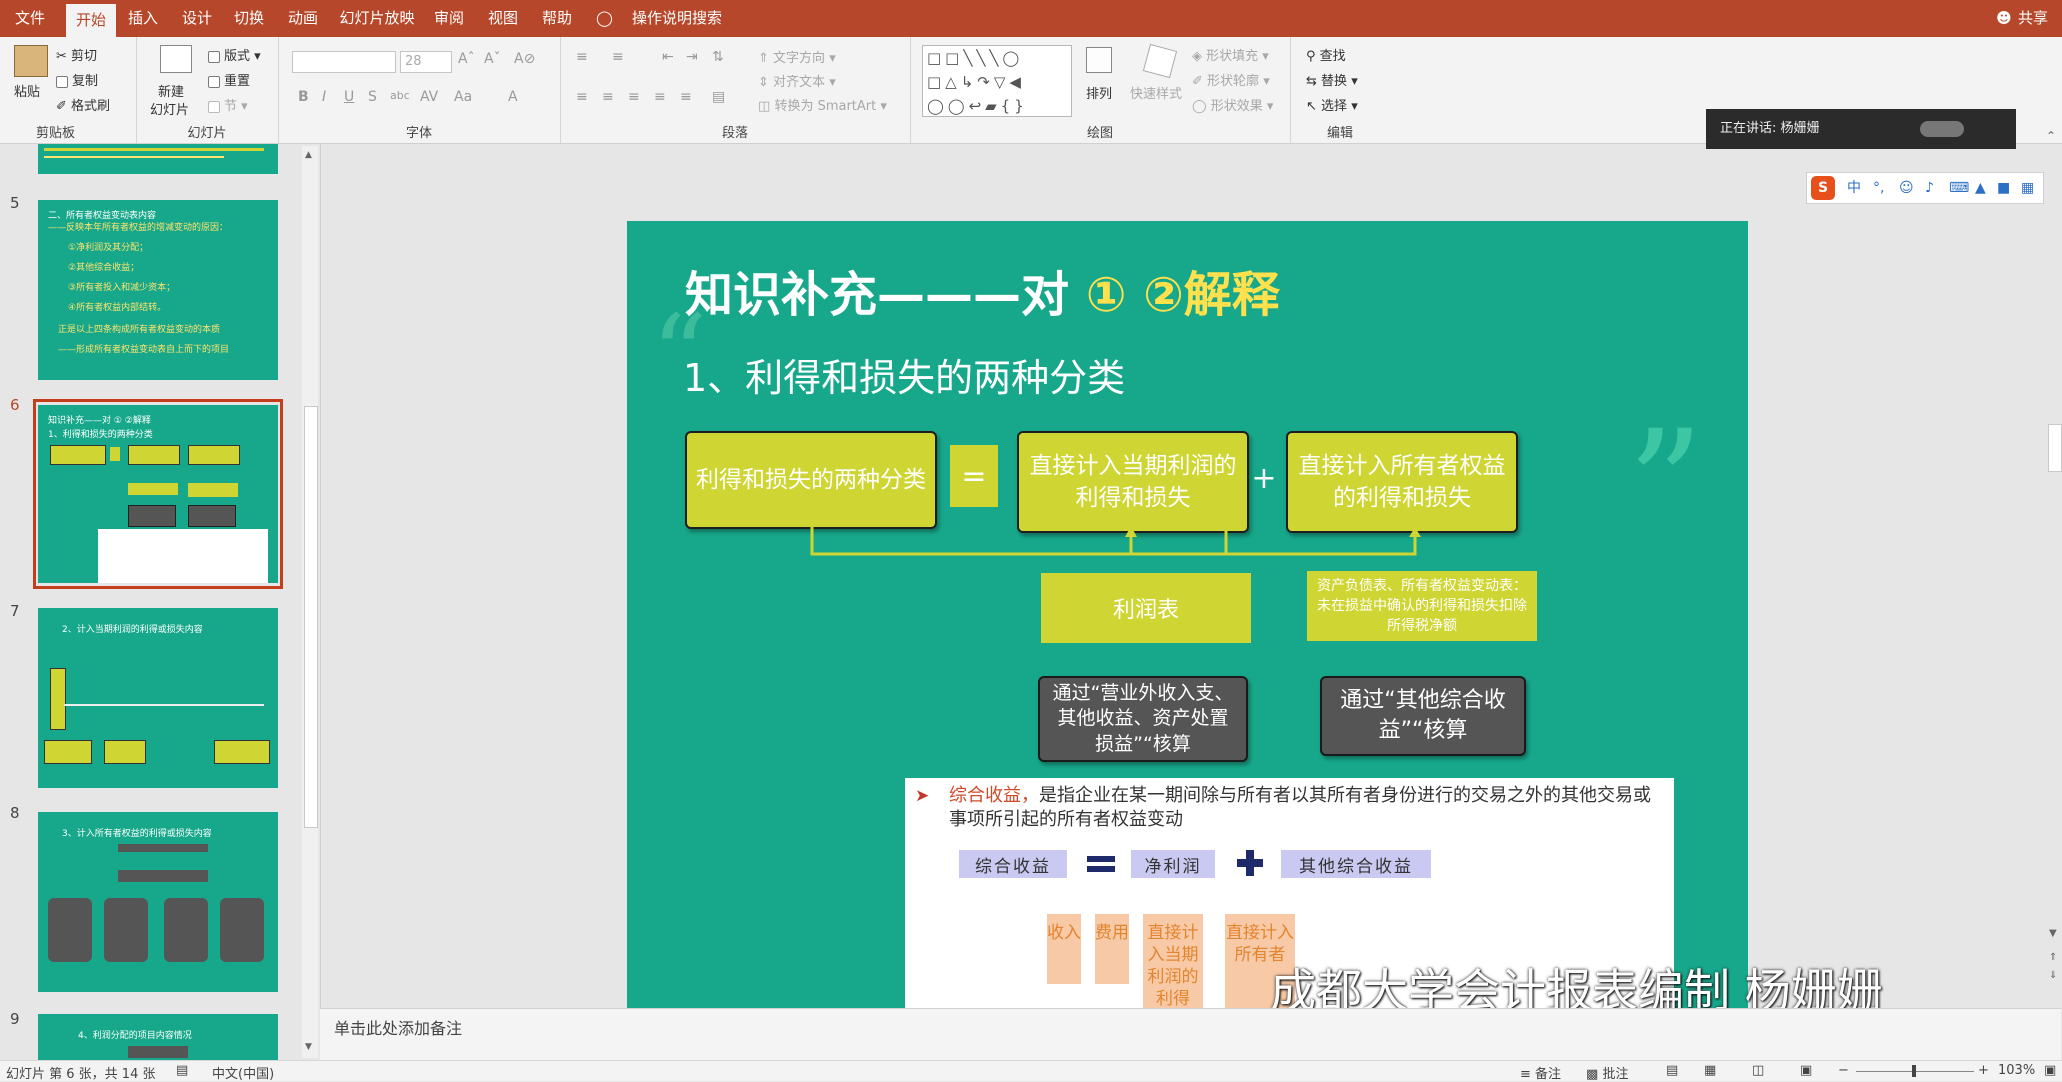 The image size is (2062, 1082). What do you see at coordinates (1959, 188) in the screenshot?
I see `keyboard-icon: ⌨` at bounding box center [1959, 188].